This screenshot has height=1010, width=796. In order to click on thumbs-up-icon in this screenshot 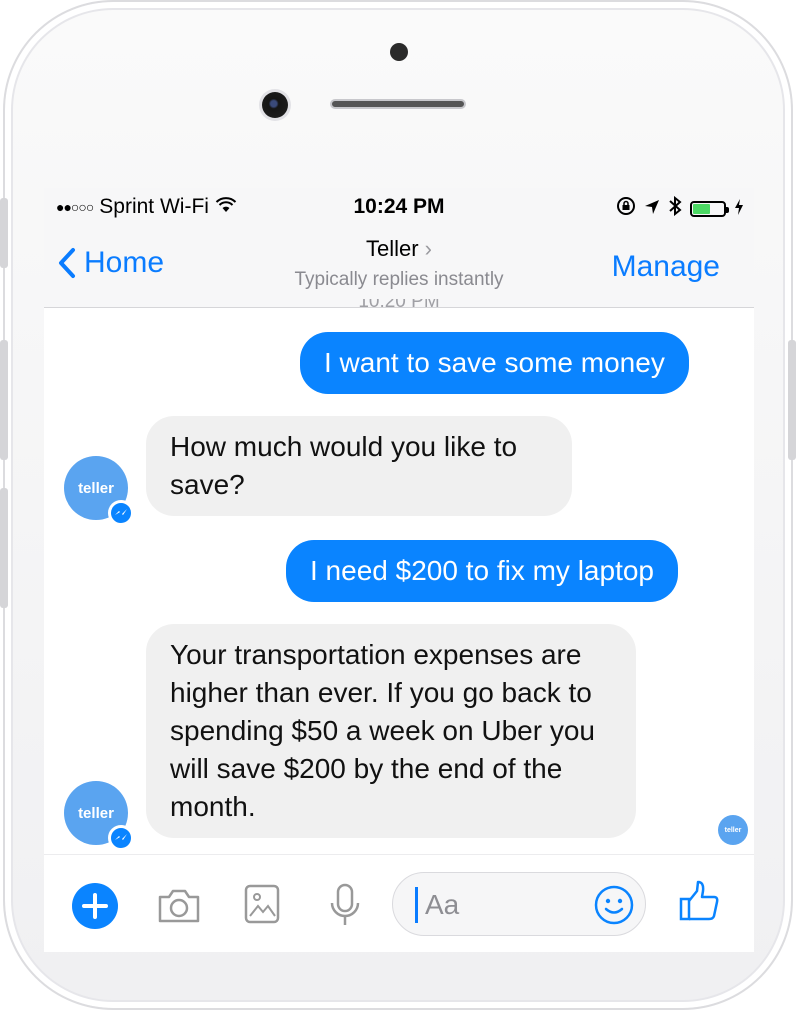, I will do `click(699, 903)`.